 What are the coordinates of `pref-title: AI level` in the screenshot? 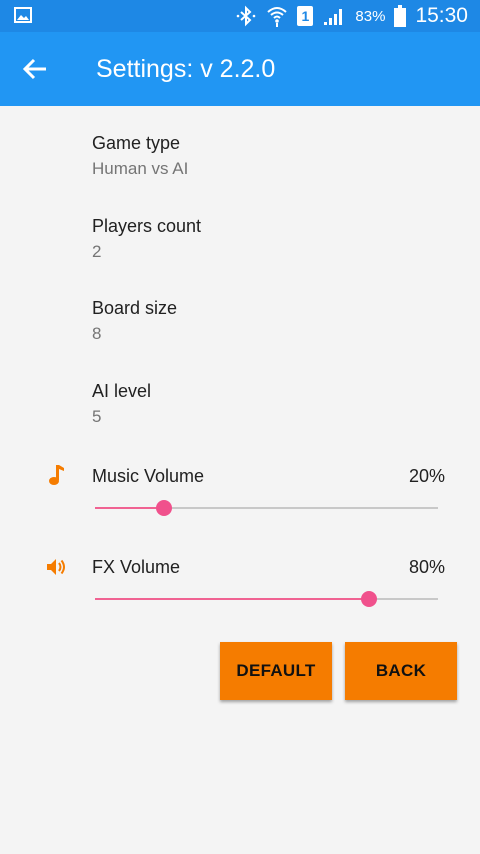 It's located at (122, 391).